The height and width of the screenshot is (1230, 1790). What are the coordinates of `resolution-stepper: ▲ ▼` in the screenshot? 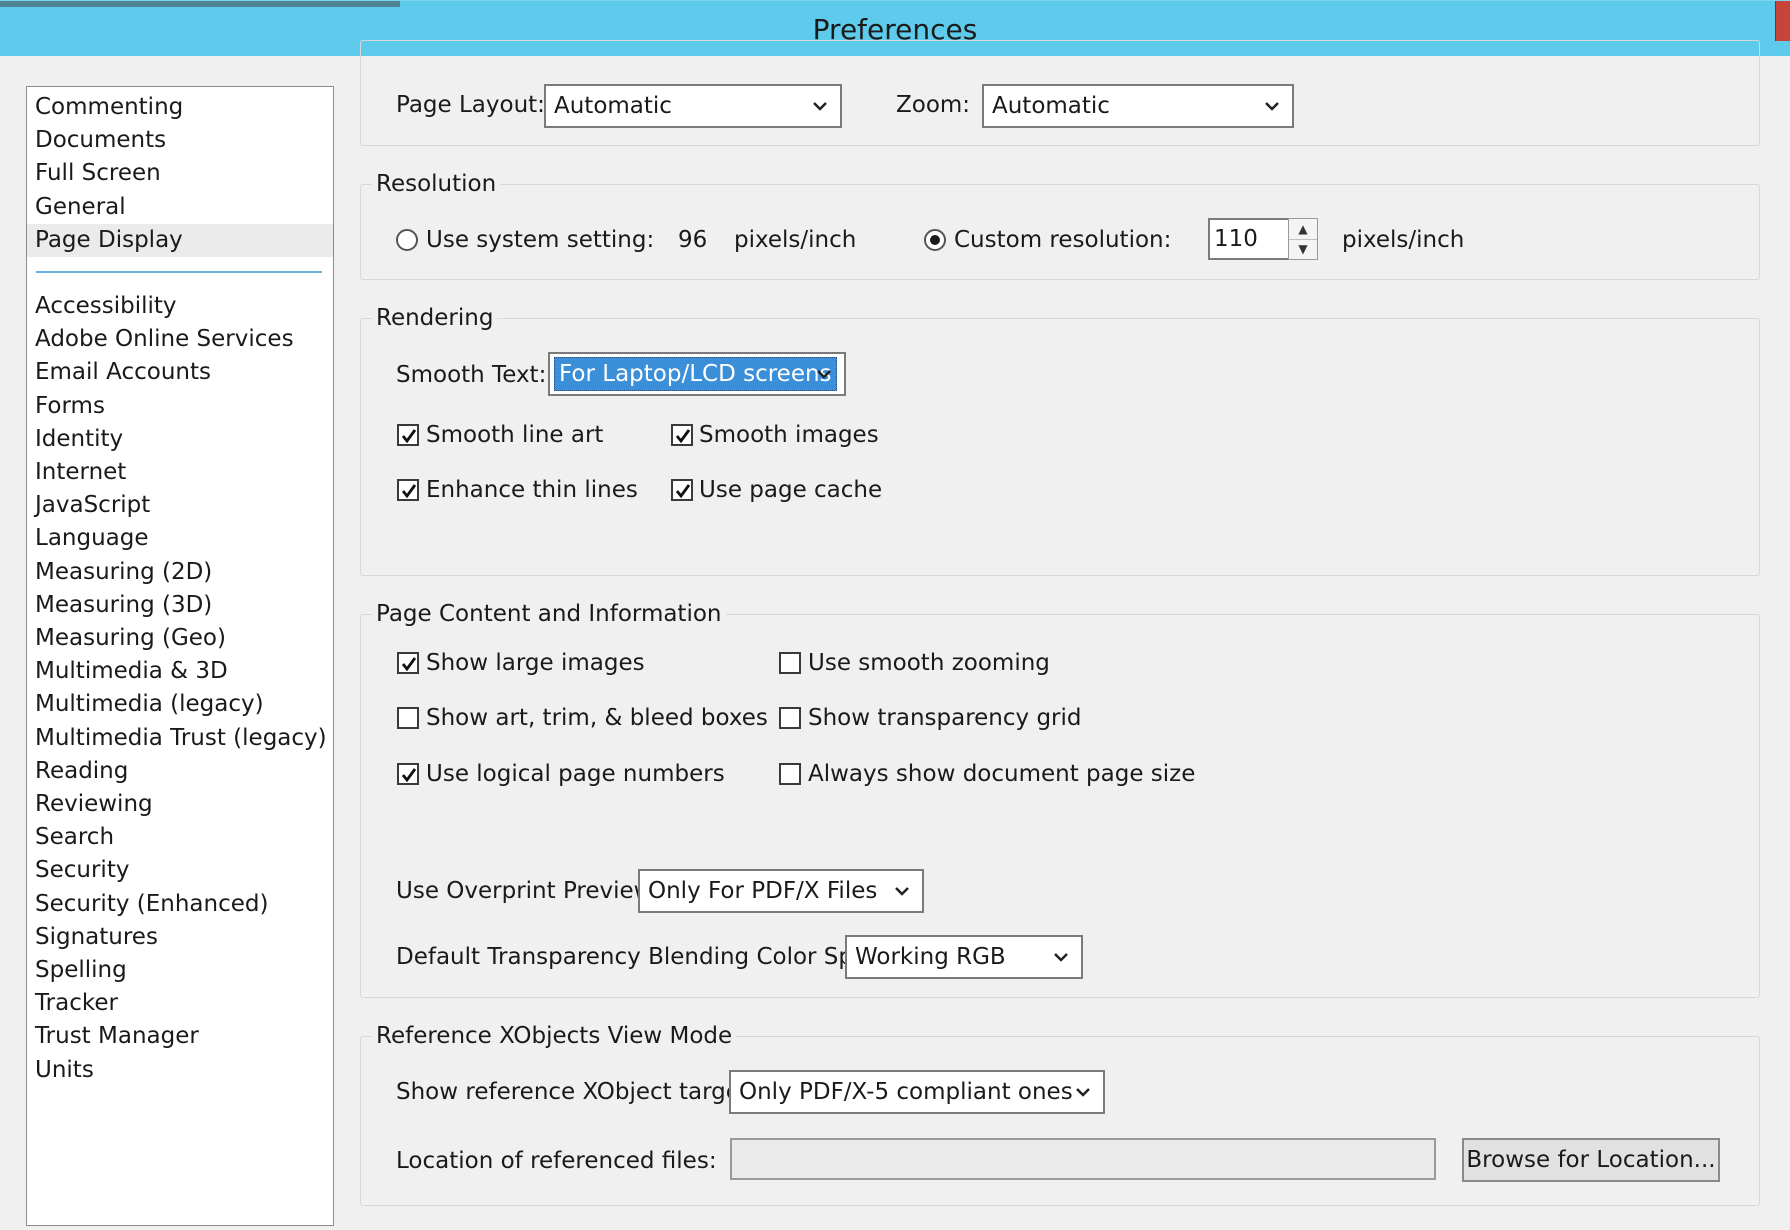 It's located at (1303, 239).